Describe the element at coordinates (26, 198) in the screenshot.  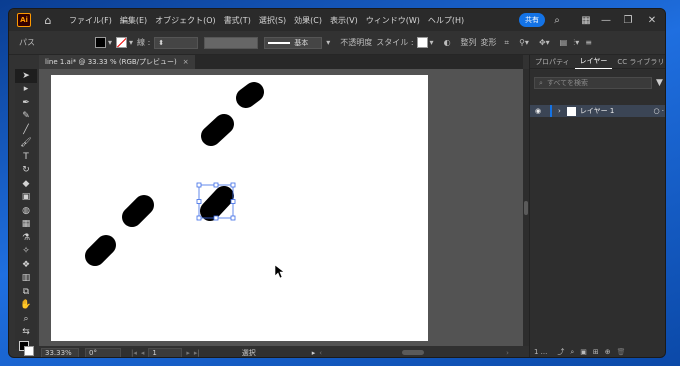
I see `gradient-tool-icon: ▣` at that location.